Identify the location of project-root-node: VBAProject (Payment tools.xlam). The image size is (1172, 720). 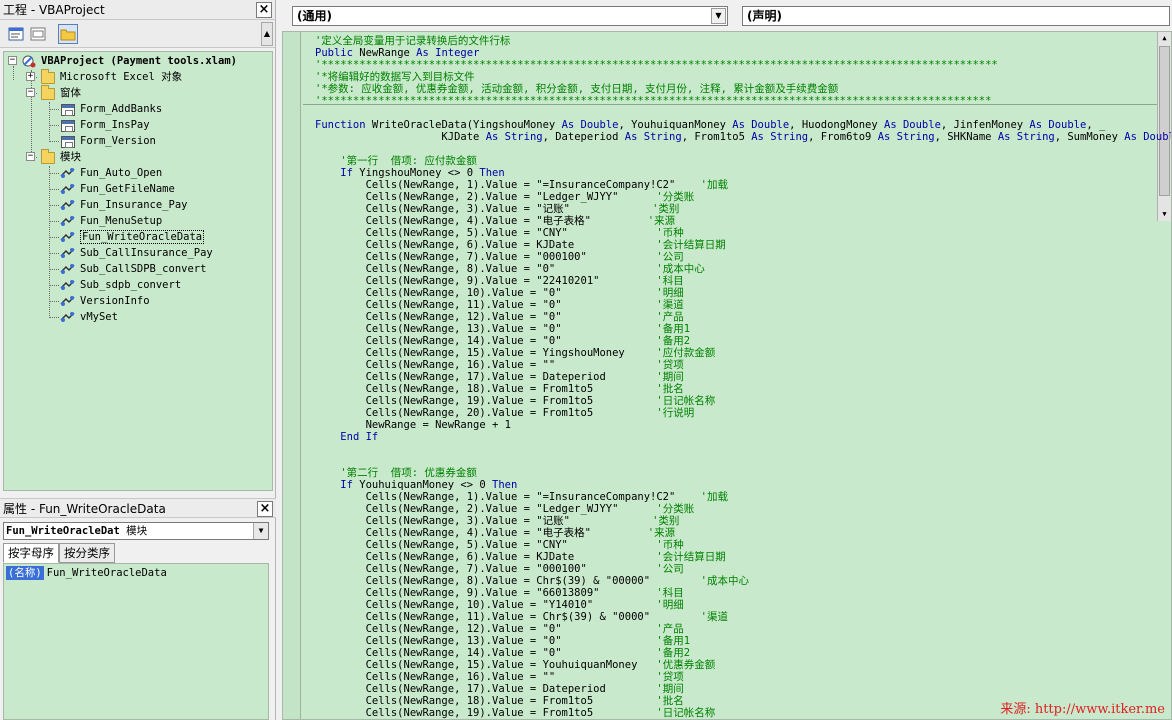
(139, 61).